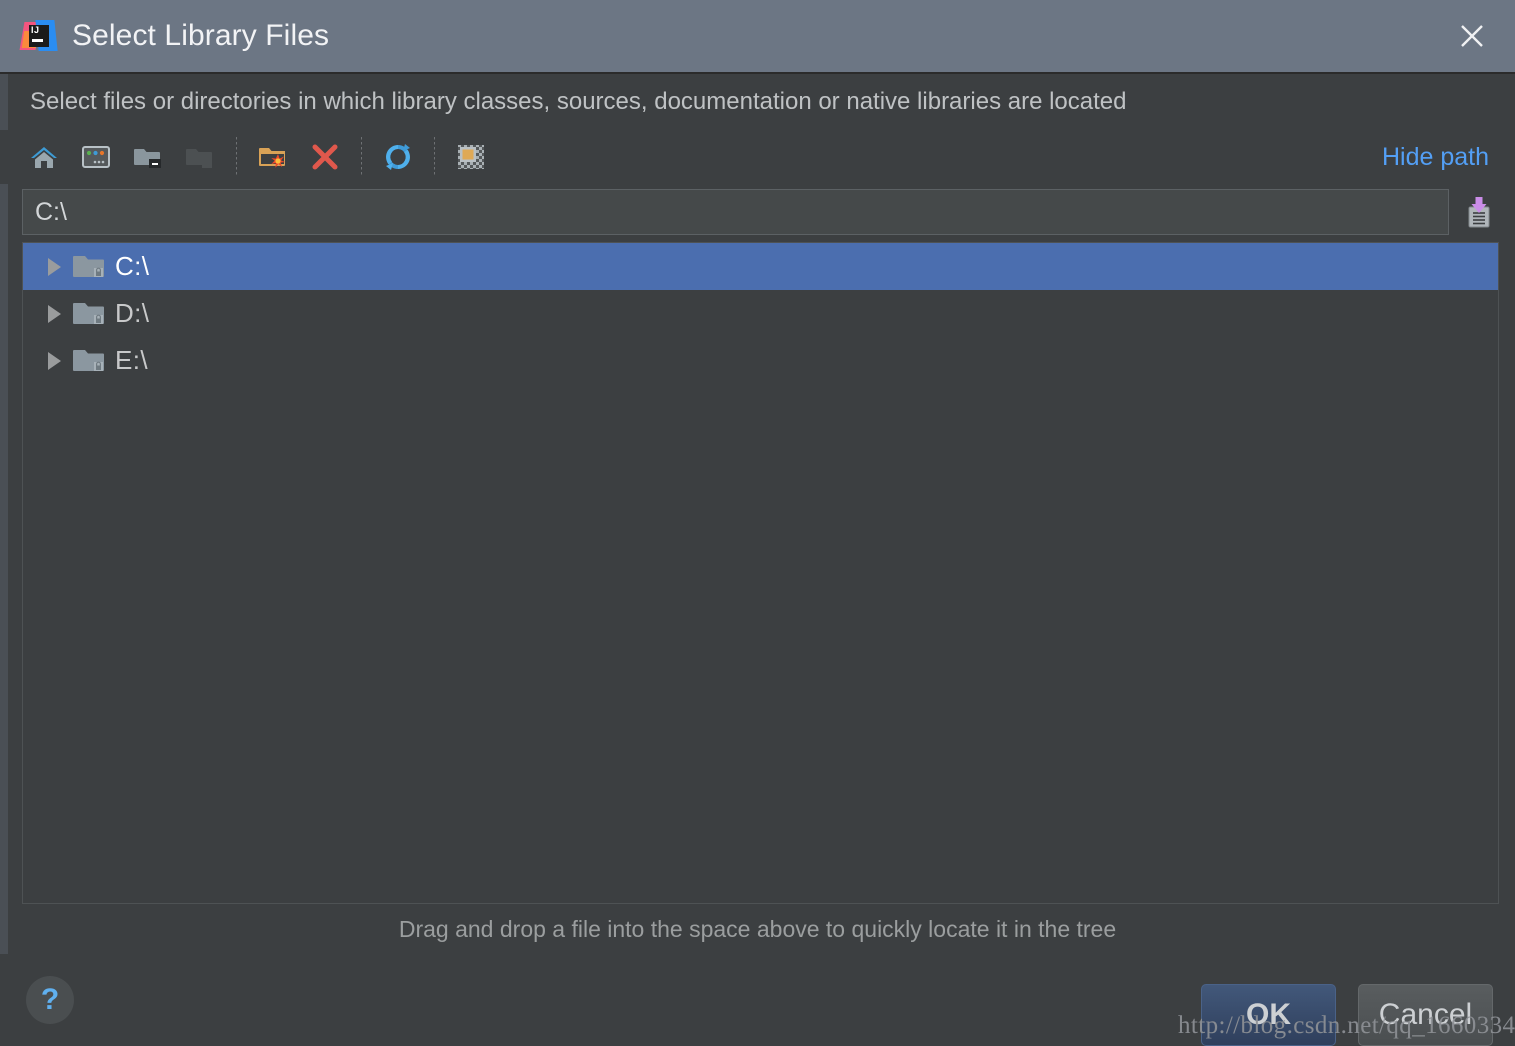  Describe the element at coordinates (325, 157) in the screenshot. I see `delete-icon` at that location.